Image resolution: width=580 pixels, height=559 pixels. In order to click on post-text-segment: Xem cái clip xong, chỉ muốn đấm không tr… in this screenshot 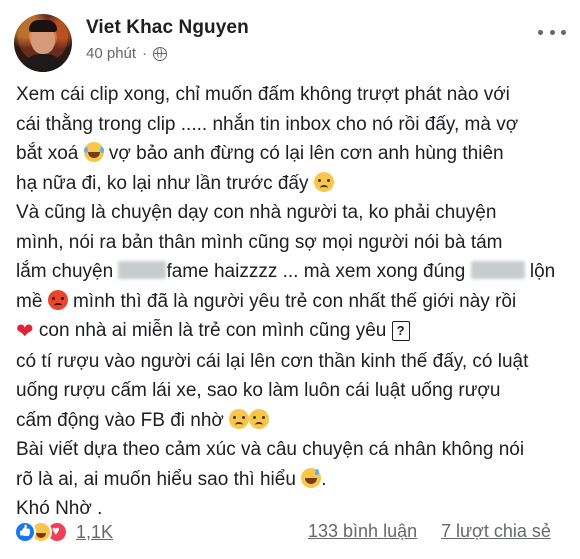, I will do `click(263, 94)`.